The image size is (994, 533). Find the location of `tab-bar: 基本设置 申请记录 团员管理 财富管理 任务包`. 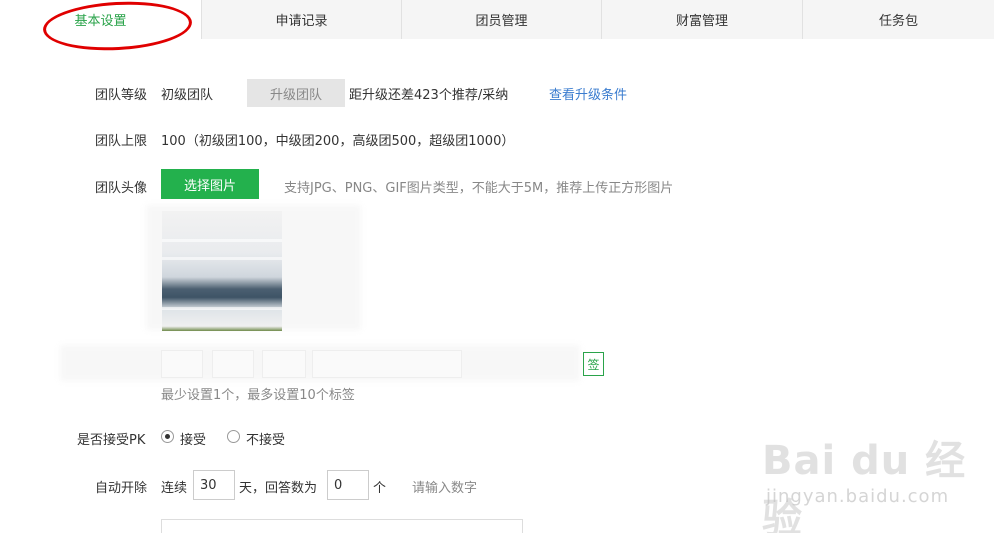

tab-bar: 基本设置 申请记录 团员管理 财富管理 任务包 is located at coordinates (497, 20).